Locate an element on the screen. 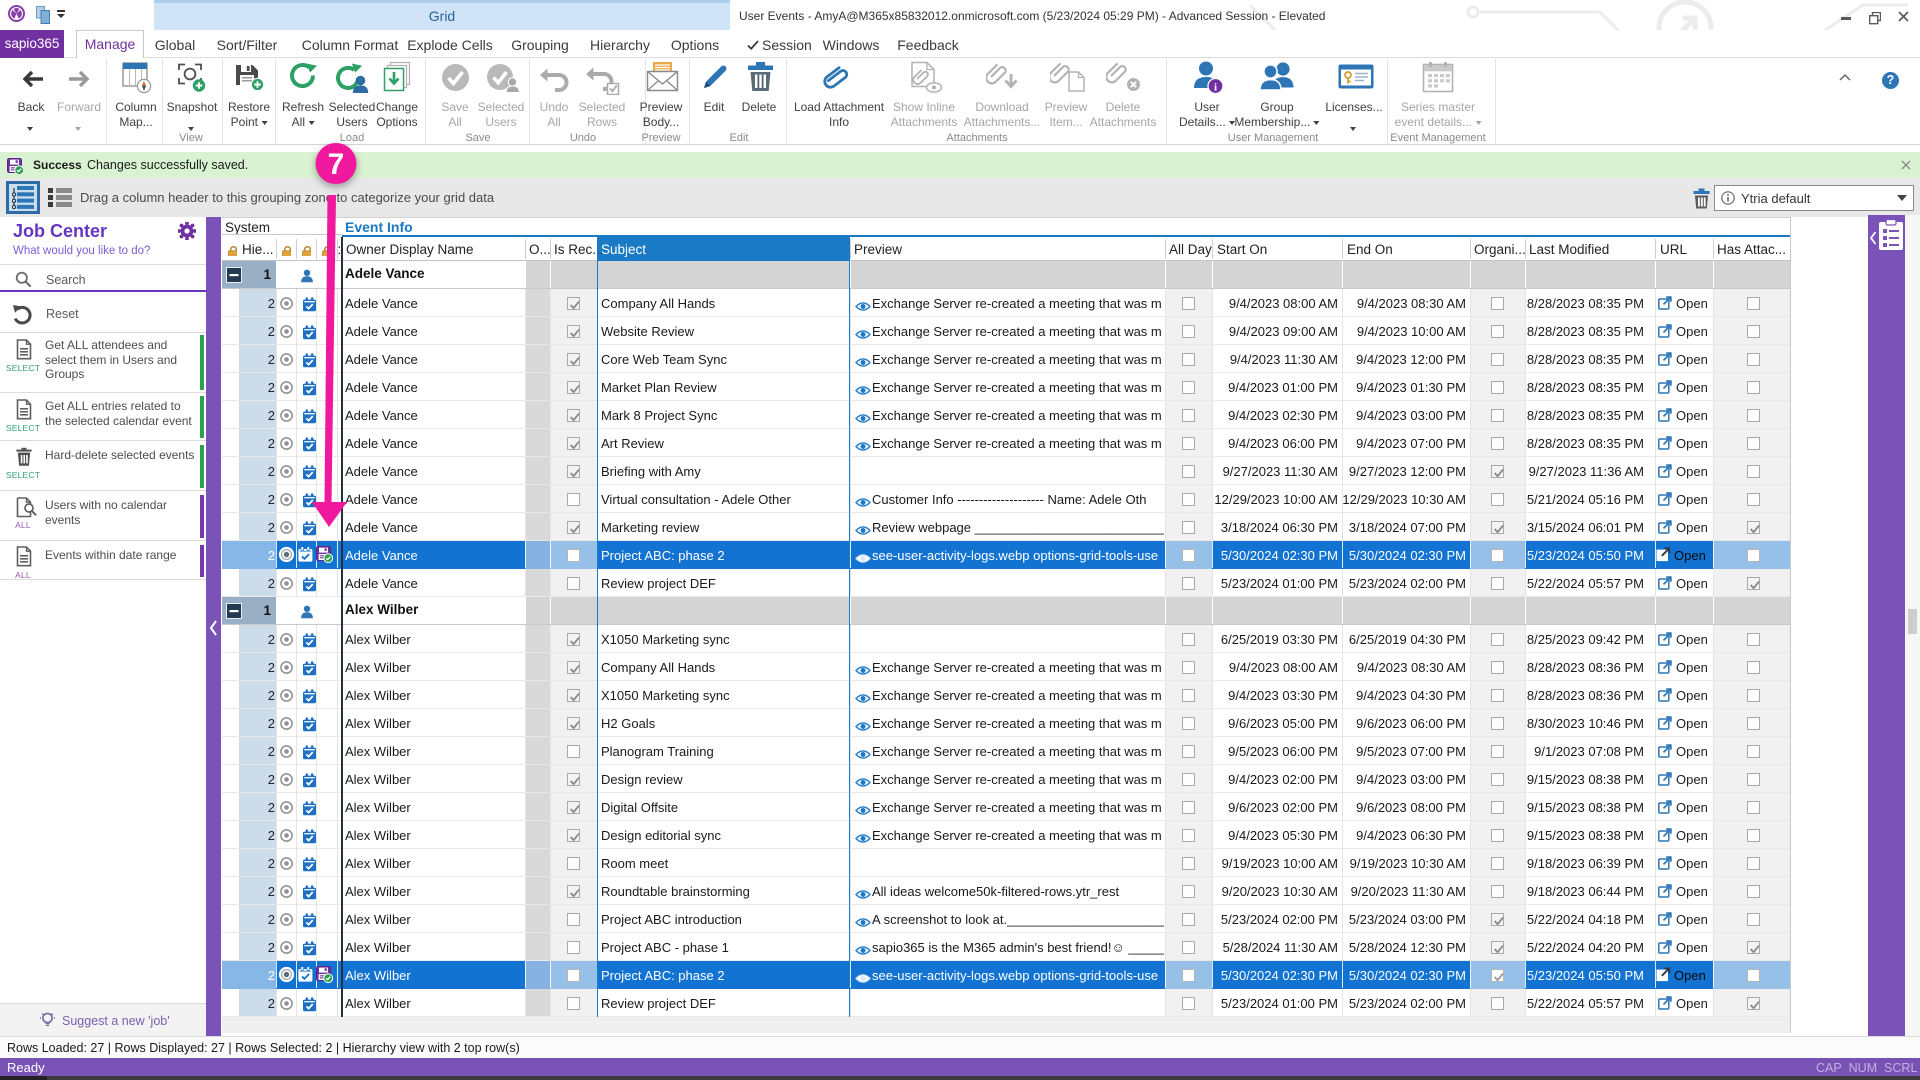  svg-text: i is located at coordinates (1215, 88).